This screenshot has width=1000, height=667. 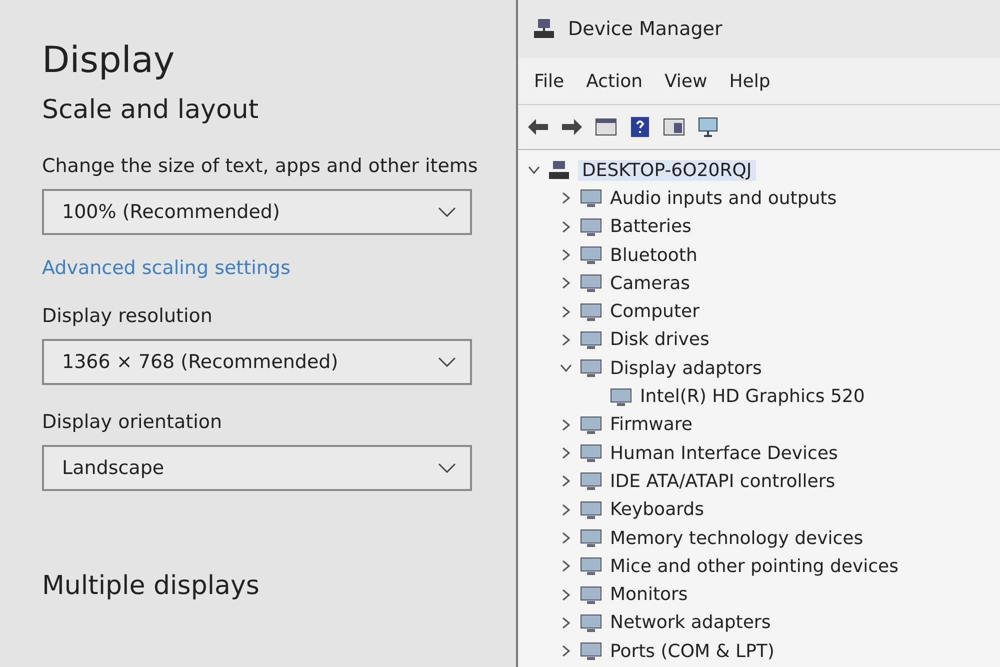 I want to click on menu-item: View, so click(x=686, y=81).